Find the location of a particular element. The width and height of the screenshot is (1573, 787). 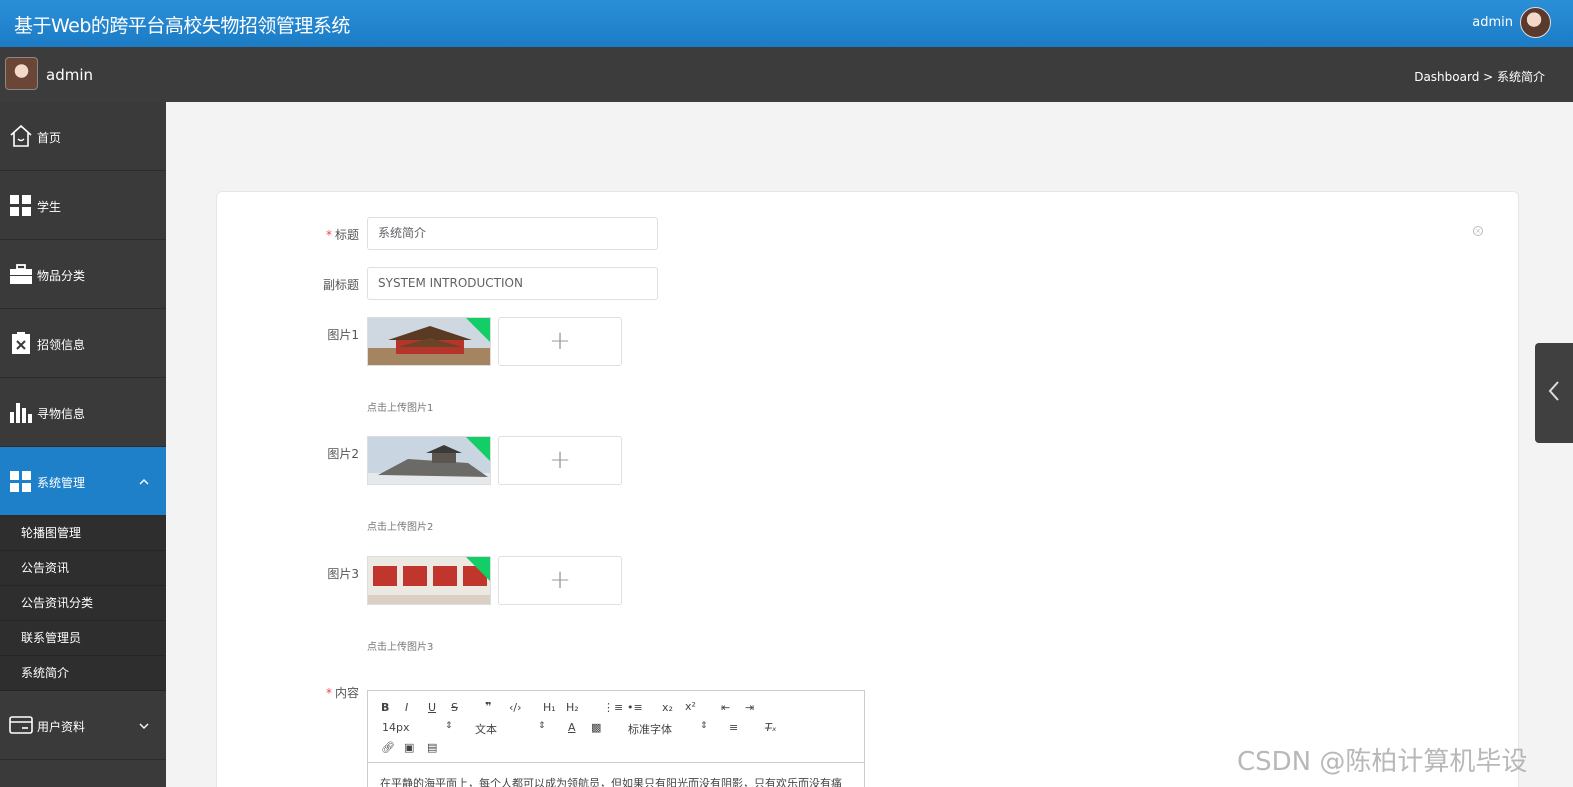

header-user-name: admin is located at coordinates (1492, 22).